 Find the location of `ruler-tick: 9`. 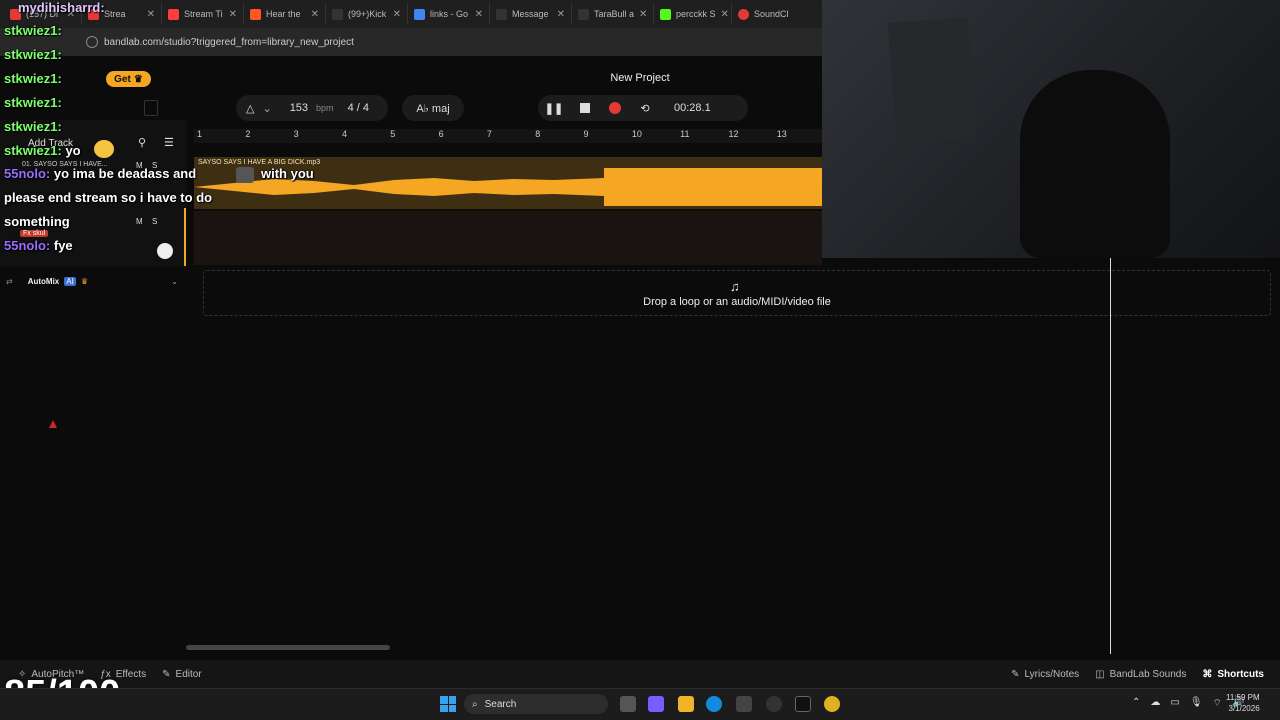

ruler-tick: 9 is located at coordinates (586, 134).